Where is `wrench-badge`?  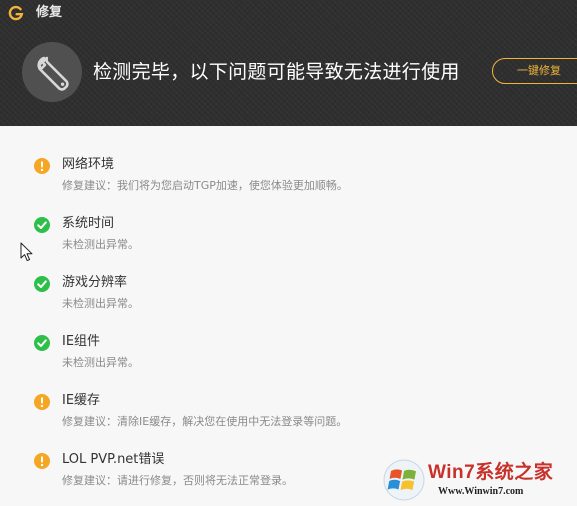 wrench-badge is located at coordinates (52, 72).